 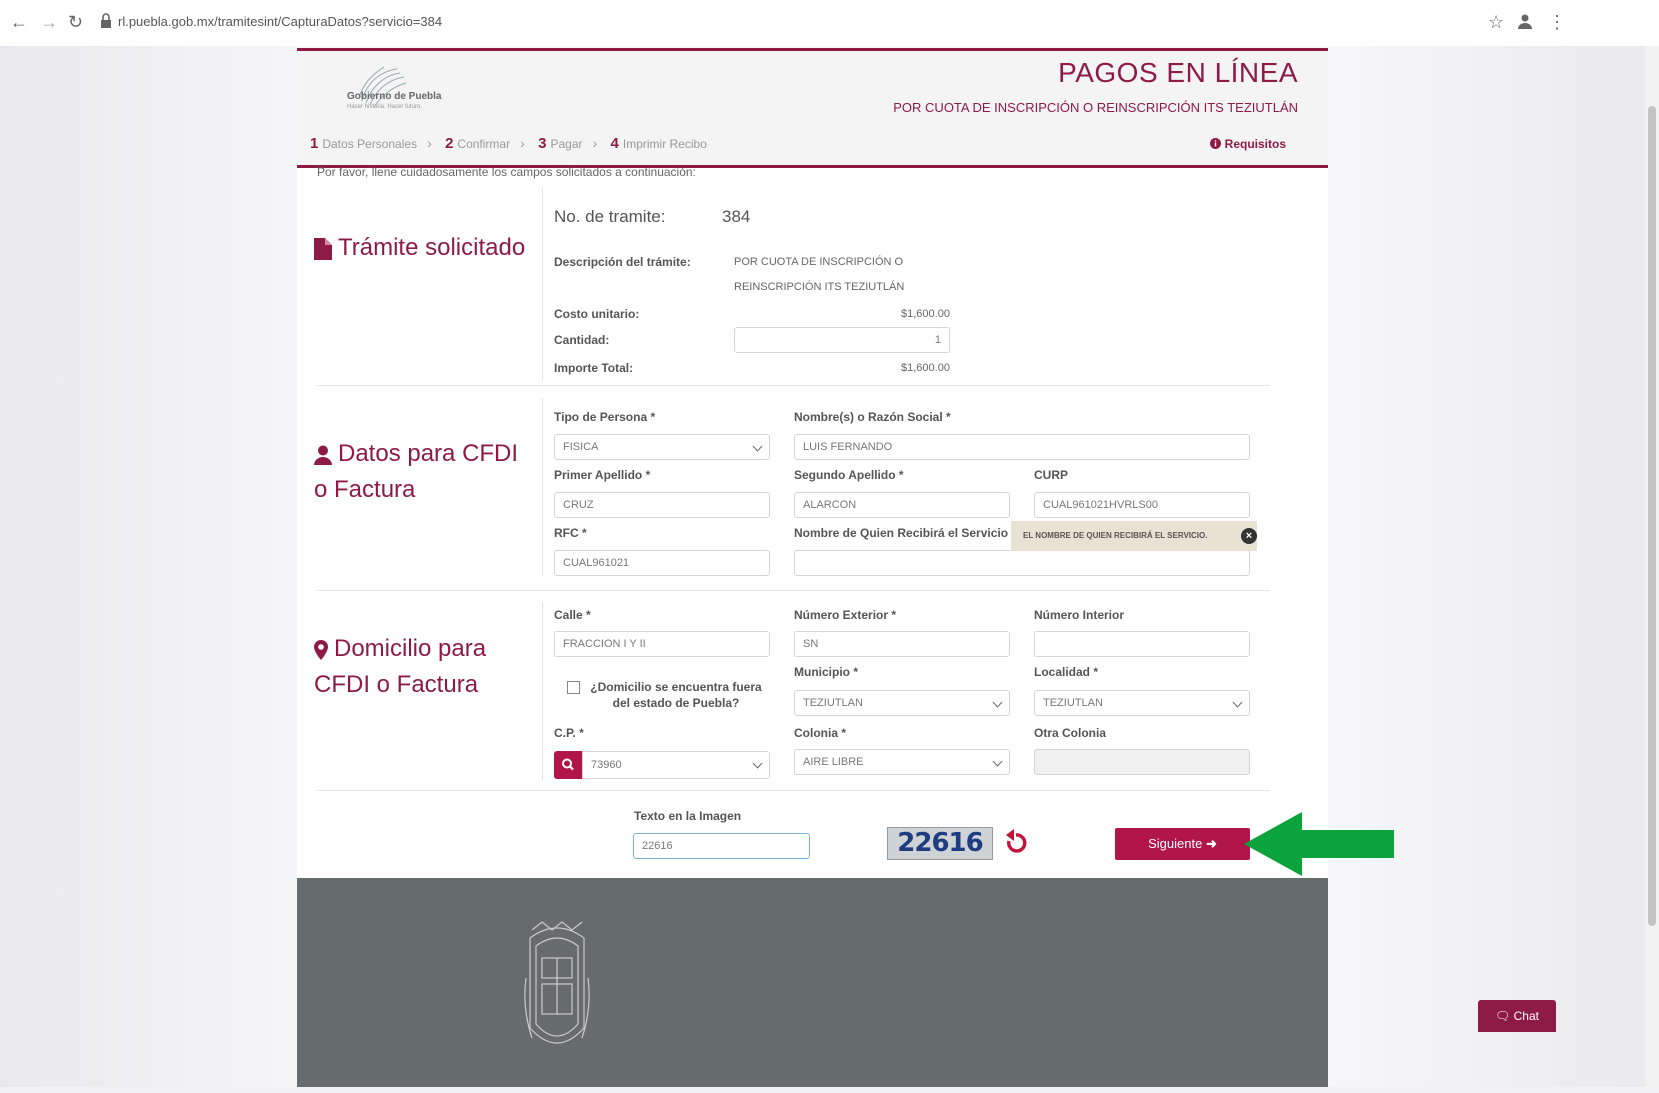 I want to click on localidad-select: TEZIUTLAN, so click(x=1142, y=703).